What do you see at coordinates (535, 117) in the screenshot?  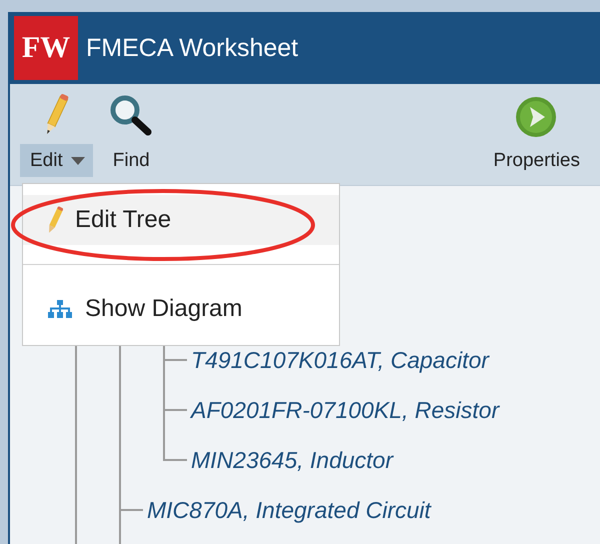 I see `play-icon` at bounding box center [535, 117].